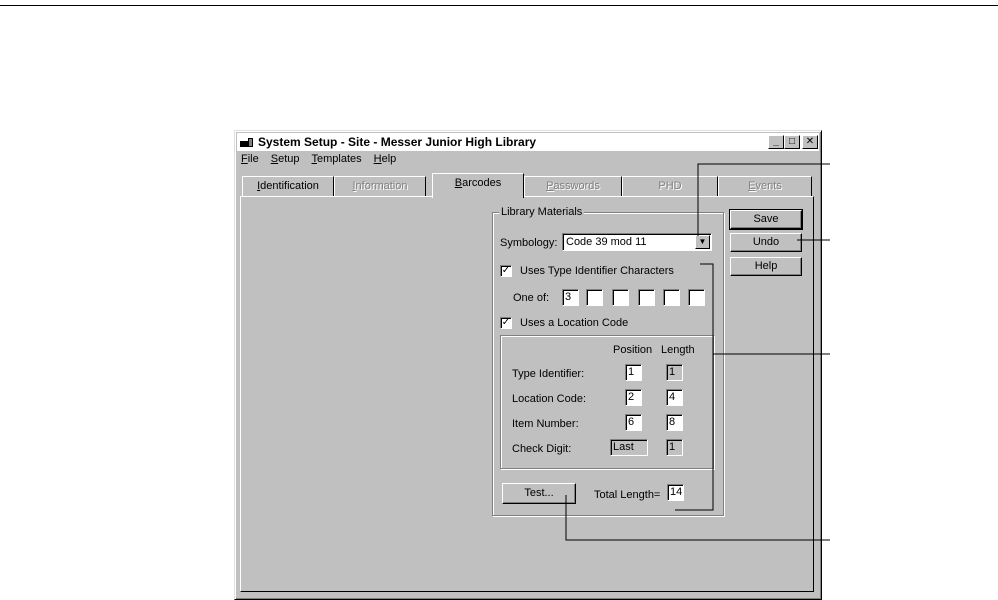 This screenshot has width=998, height=600. Describe the element at coordinates (766, 242) in the screenshot. I see `undo-button: Undo` at that location.